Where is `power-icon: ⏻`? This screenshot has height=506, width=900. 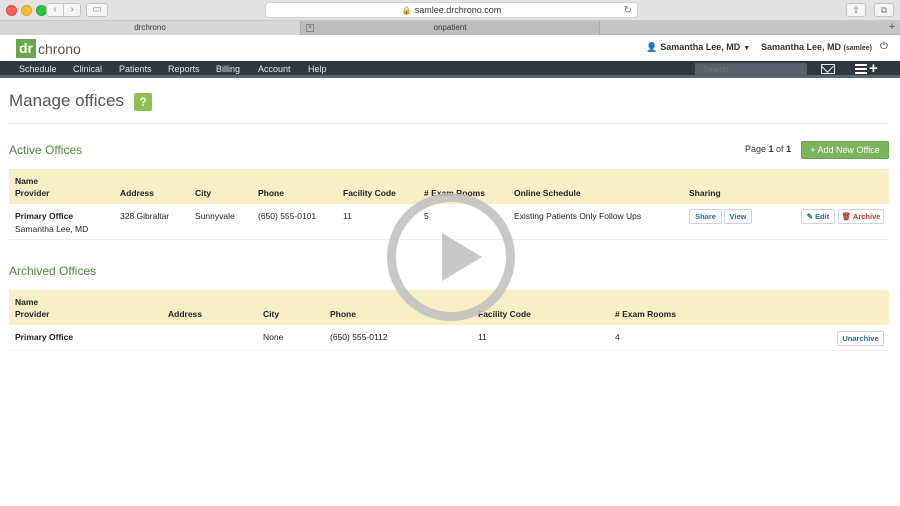 power-icon: ⏻ is located at coordinates (884, 46).